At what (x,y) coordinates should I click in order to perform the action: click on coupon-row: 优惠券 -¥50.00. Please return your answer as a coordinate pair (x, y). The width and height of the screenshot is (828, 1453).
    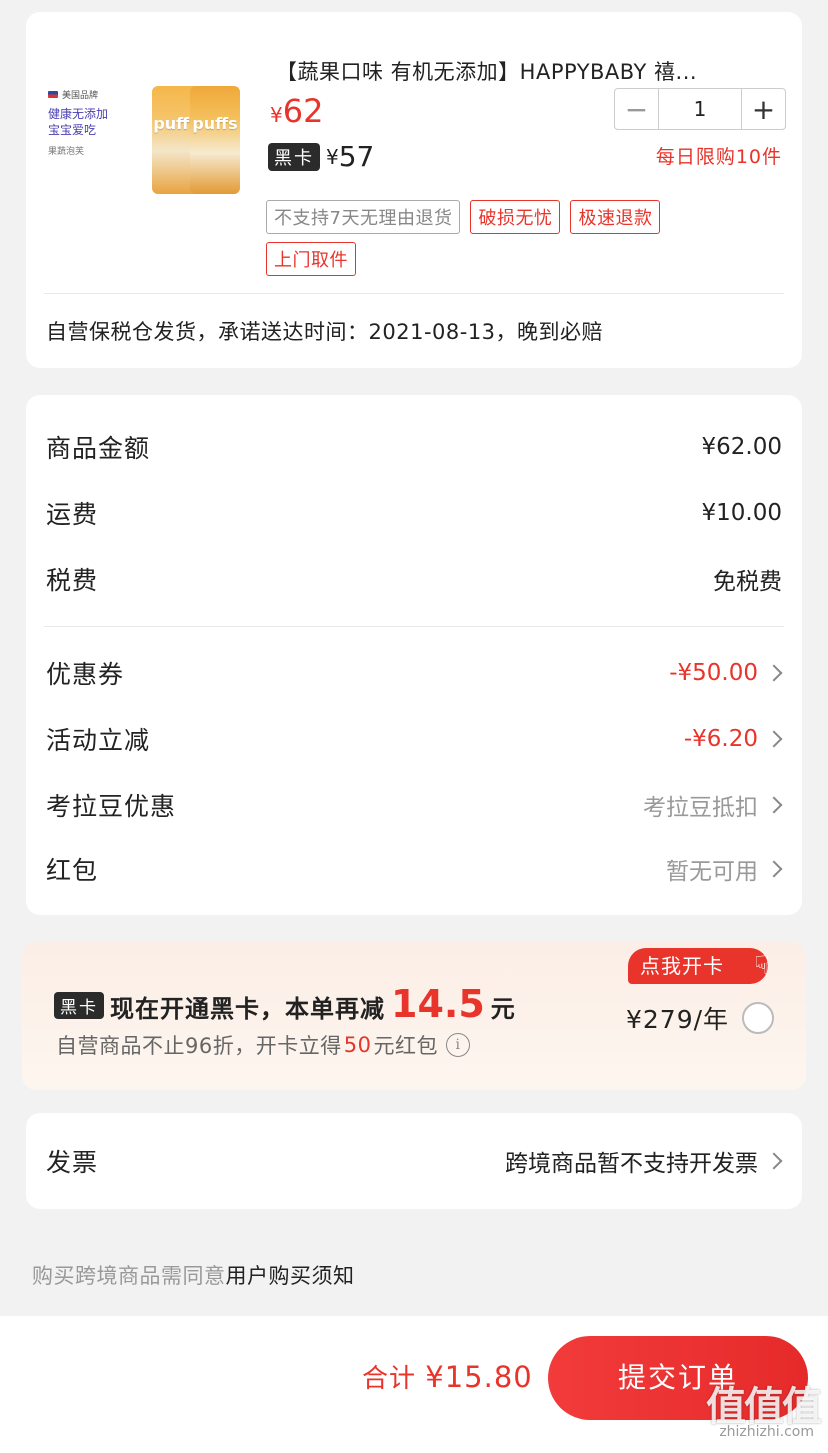
    Looking at the image, I should click on (414, 673).